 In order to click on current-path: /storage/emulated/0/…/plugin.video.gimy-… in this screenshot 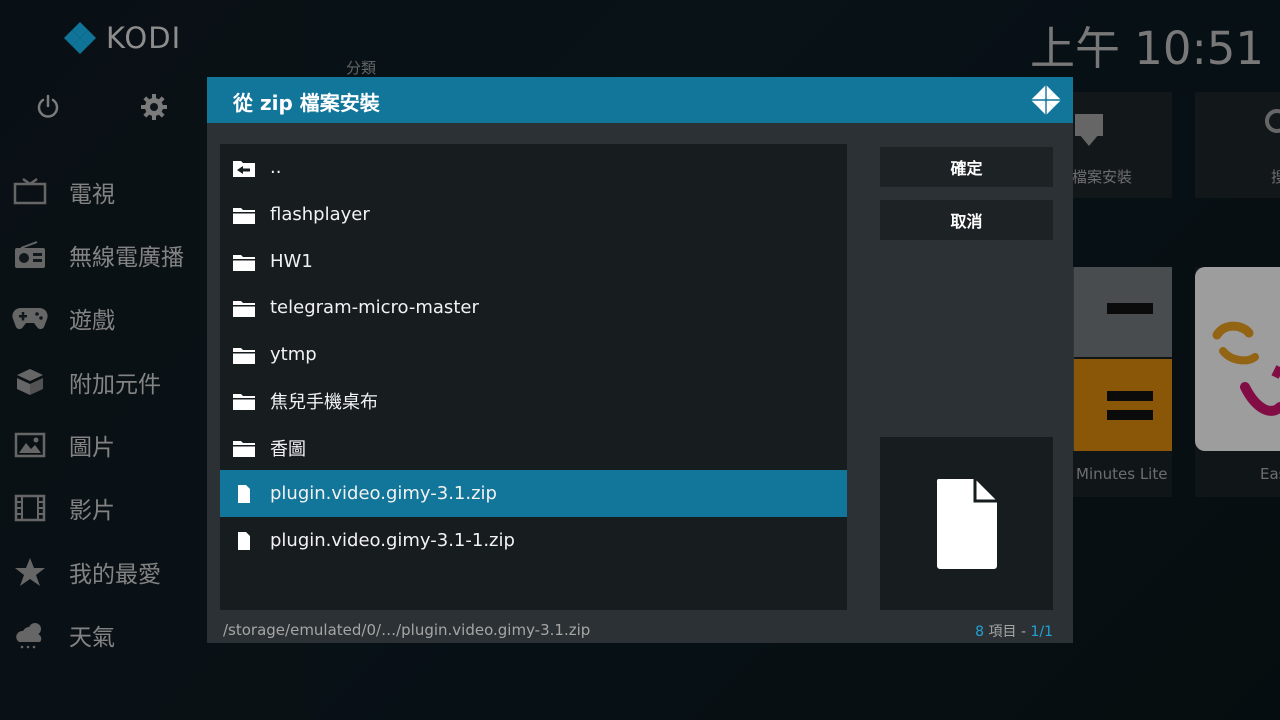, I will do `click(407, 630)`.